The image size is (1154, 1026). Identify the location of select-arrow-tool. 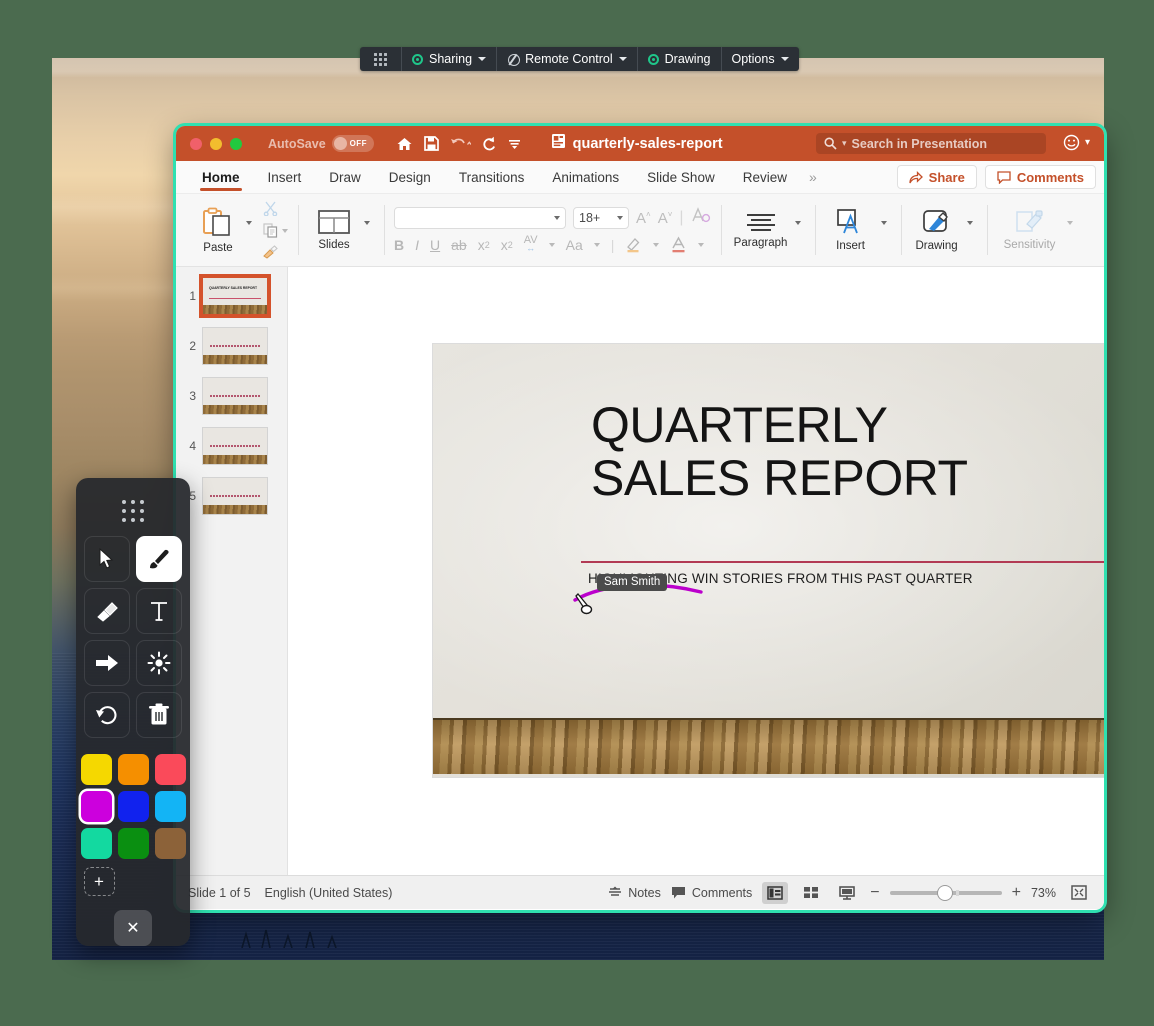
(107, 559).